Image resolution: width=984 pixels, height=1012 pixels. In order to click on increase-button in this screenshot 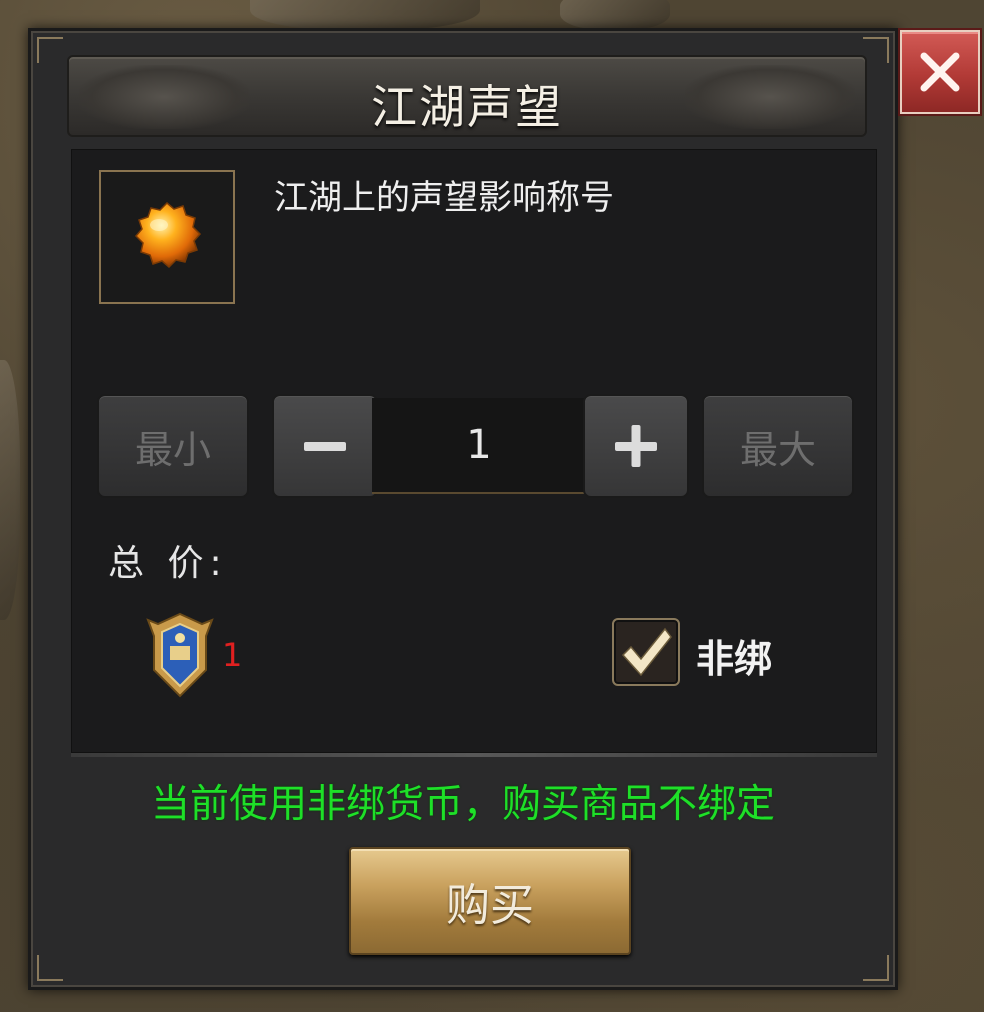, I will do `click(636, 446)`.